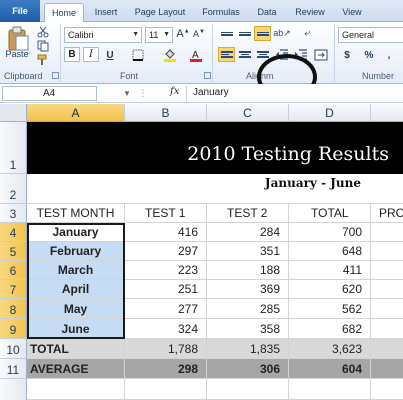 The image size is (403, 400). What do you see at coordinates (166, 251) in the screenshot?
I see `value-cell: 297` at bounding box center [166, 251].